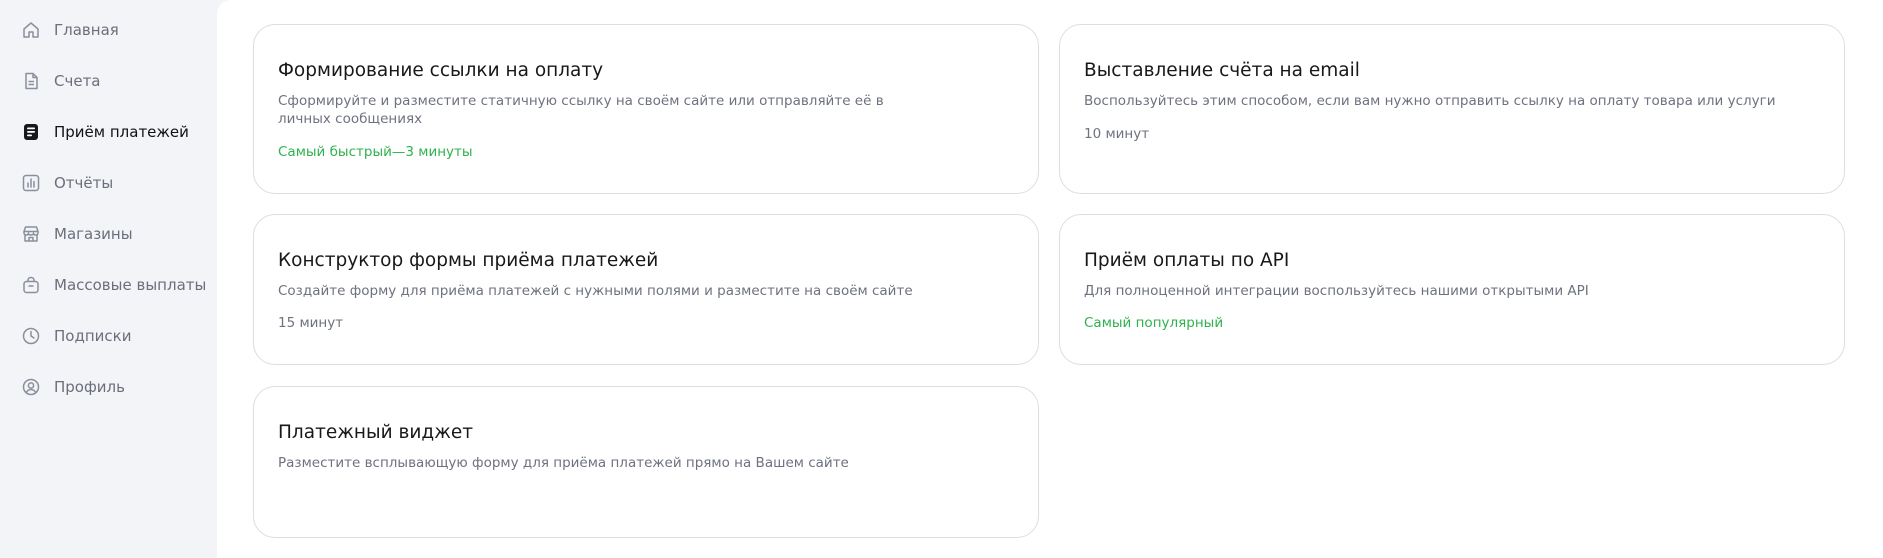 The width and height of the screenshot is (1883, 558). What do you see at coordinates (31, 81) in the screenshot?
I see `document-icon` at bounding box center [31, 81].